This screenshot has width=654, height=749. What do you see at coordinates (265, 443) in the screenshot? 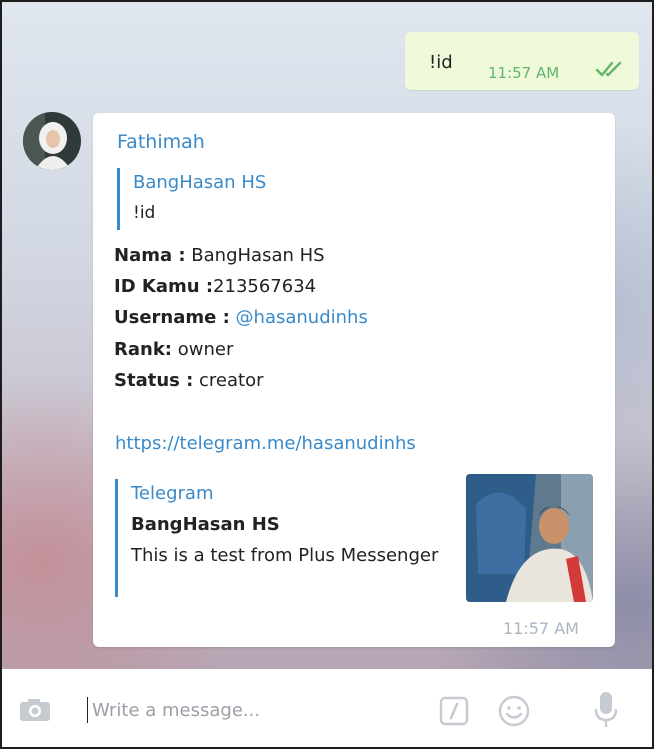
I see `profile-link: https://telegram.me/hasanudinhs` at bounding box center [265, 443].